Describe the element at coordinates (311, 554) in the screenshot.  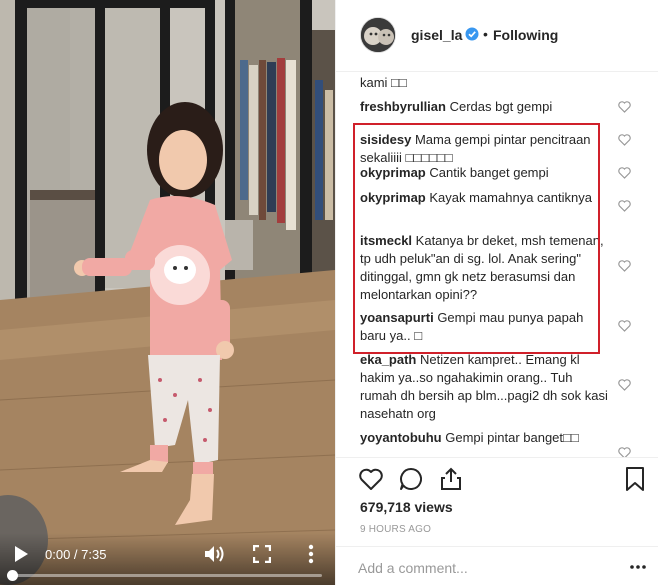
I see `more-vertical-icon` at that location.